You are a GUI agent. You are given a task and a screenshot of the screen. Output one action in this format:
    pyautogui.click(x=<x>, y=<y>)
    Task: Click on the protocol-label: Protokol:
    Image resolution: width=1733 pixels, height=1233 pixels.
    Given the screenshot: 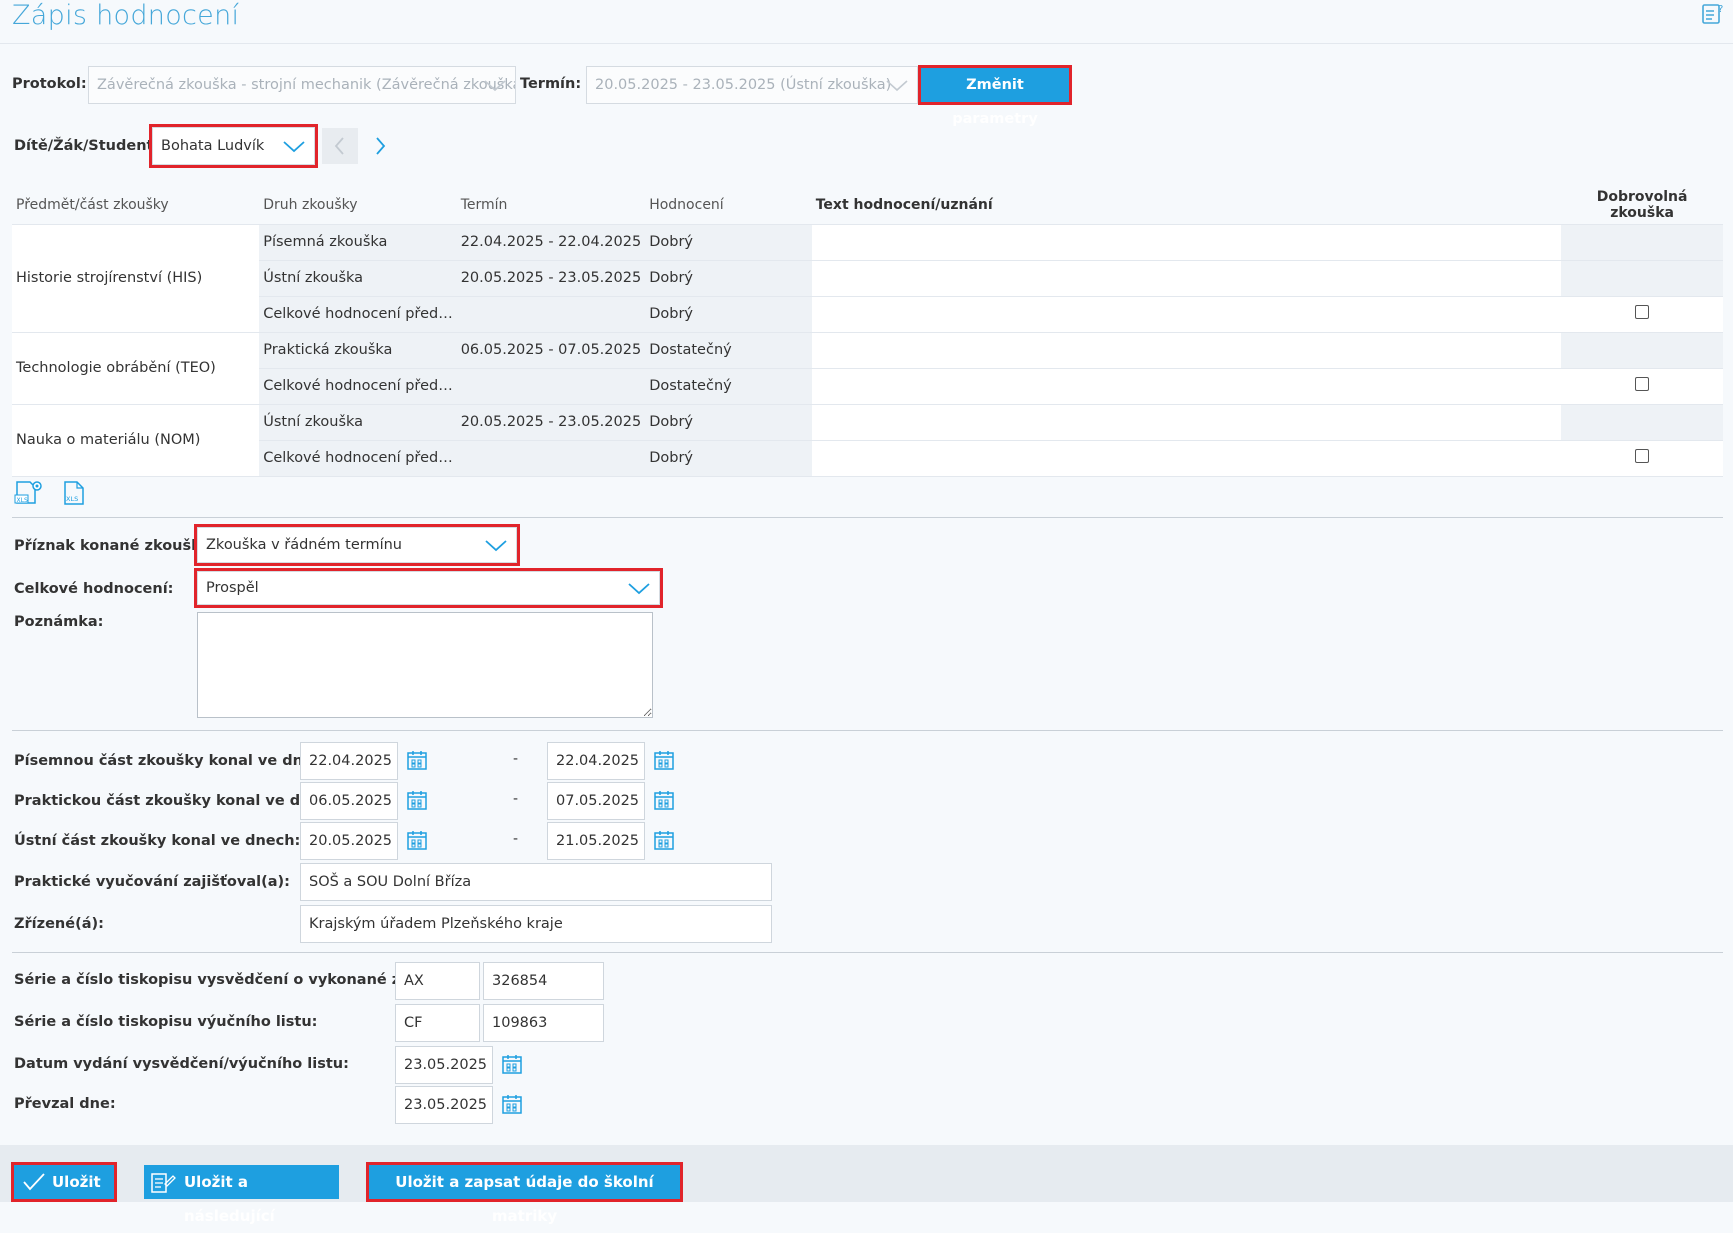 What is the action you would take?
    pyautogui.click(x=49, y=84)
    